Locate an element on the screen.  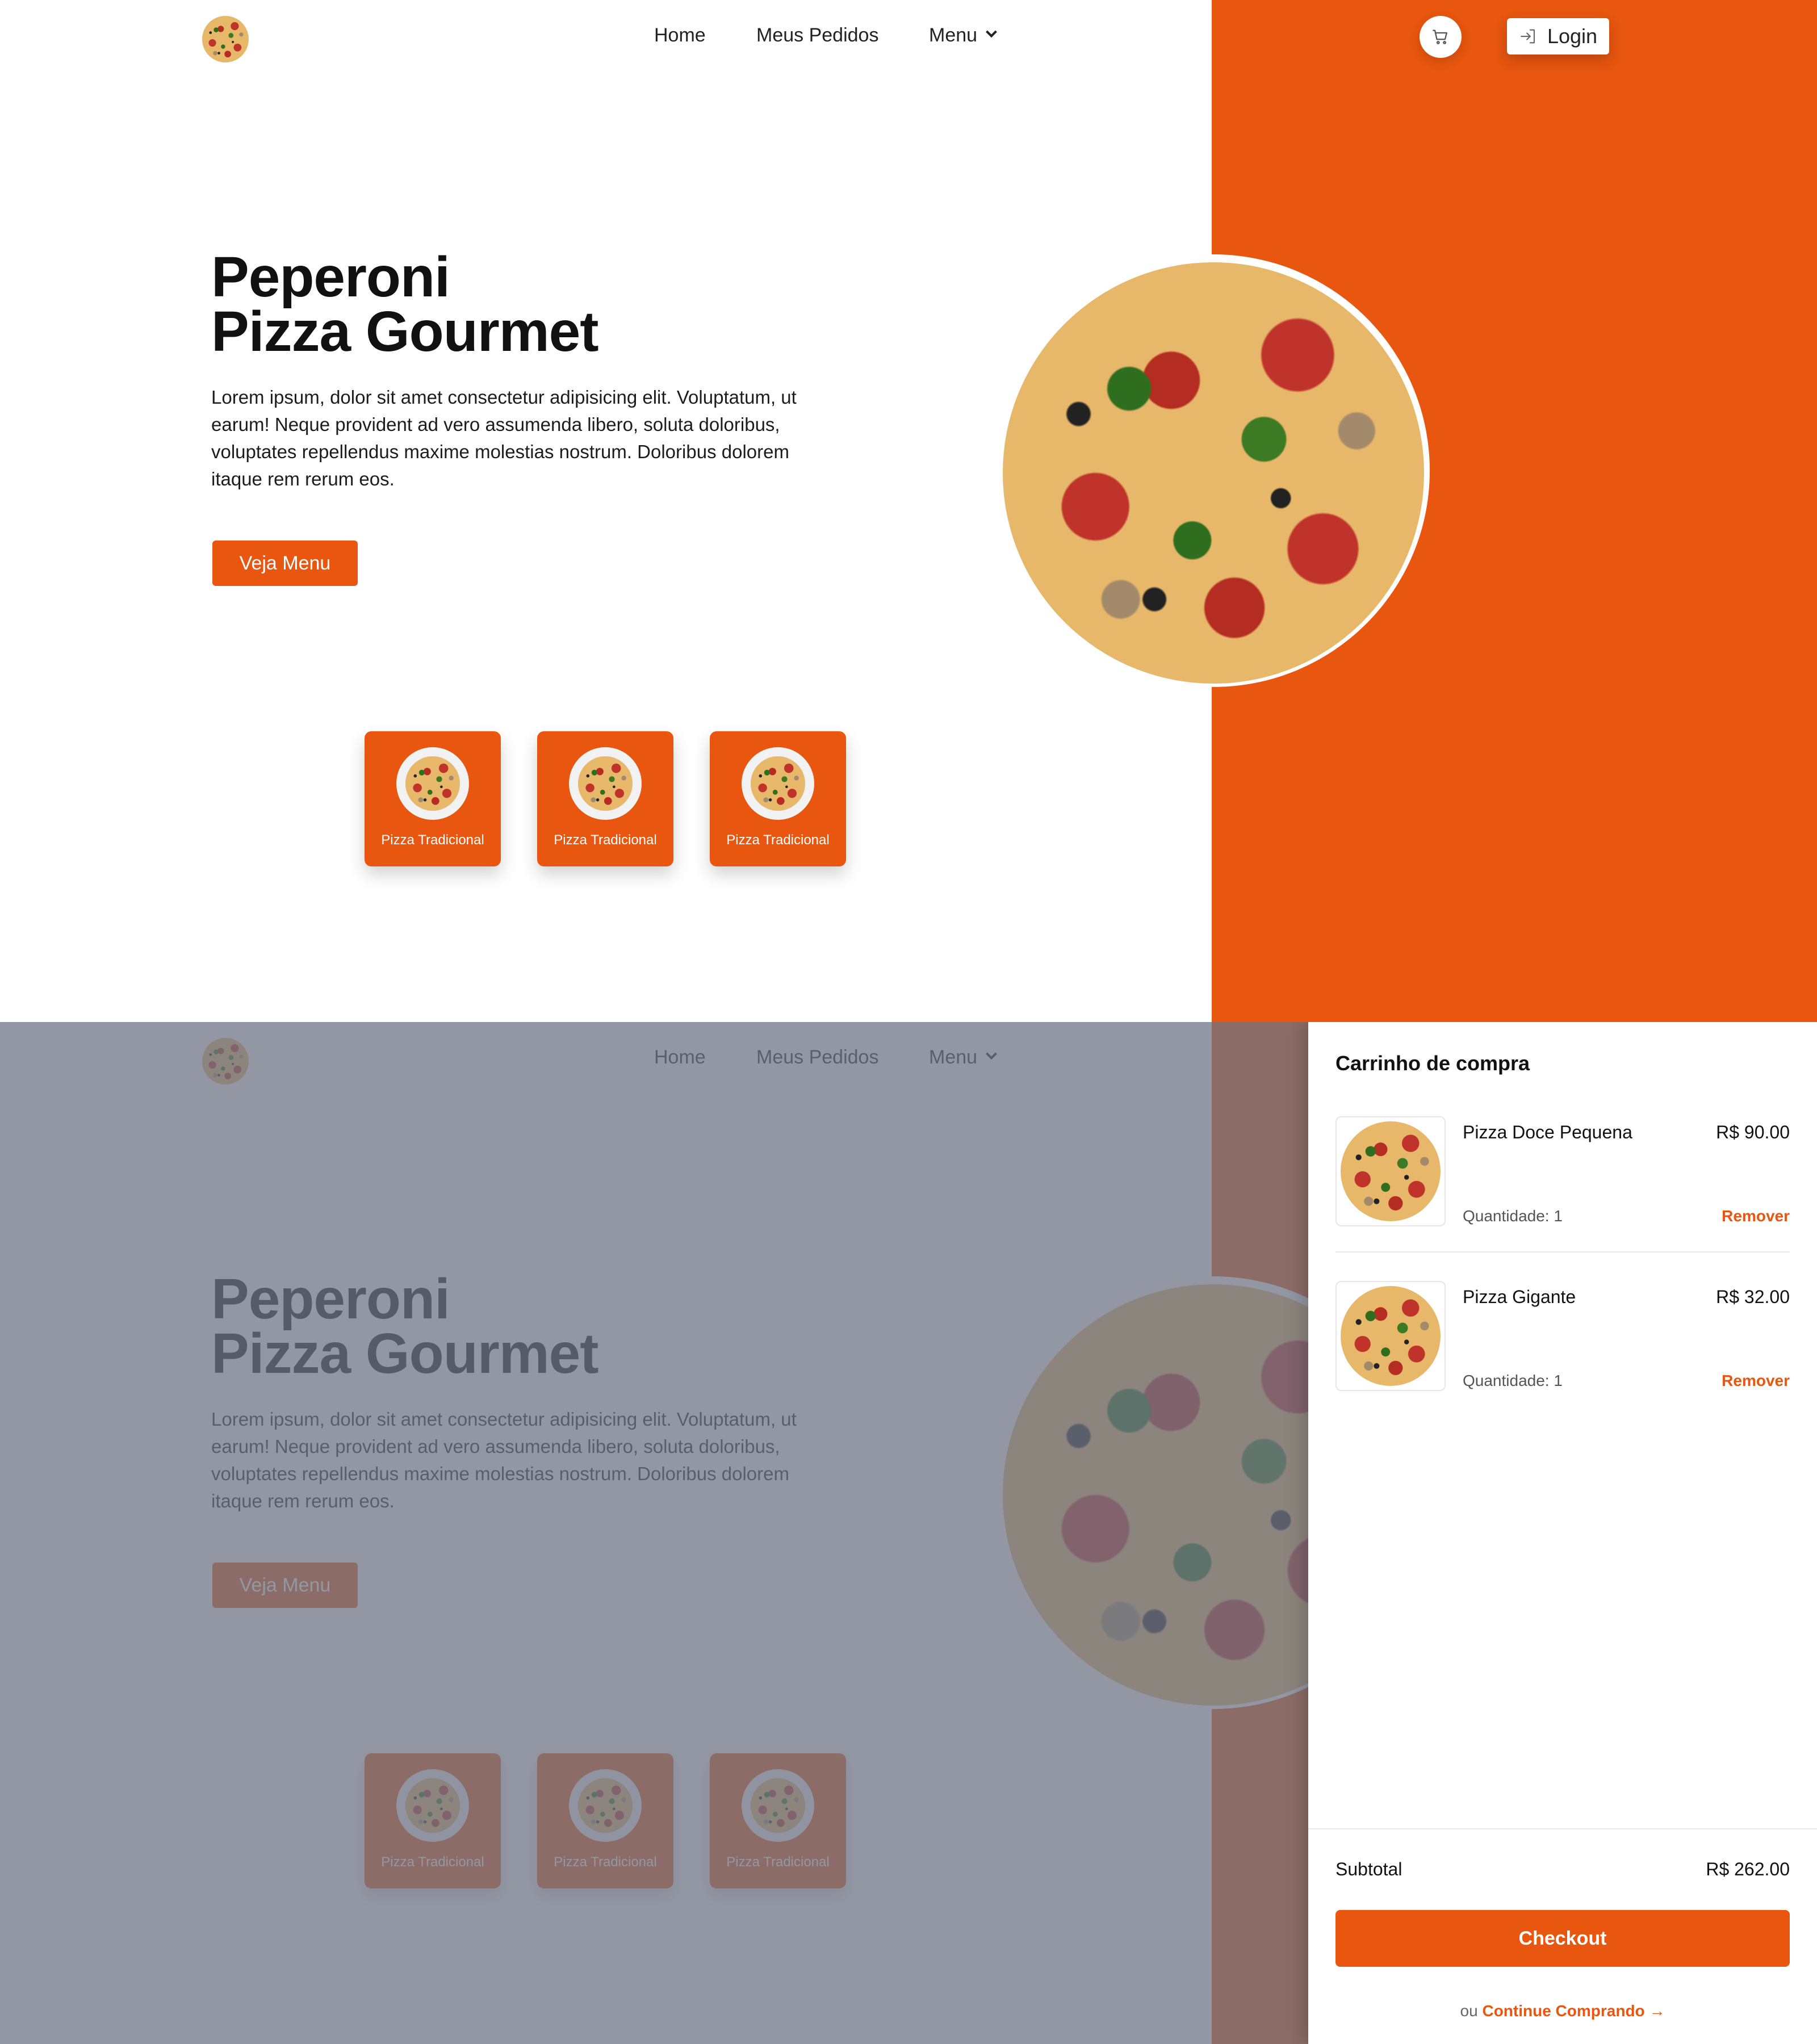
hero-title: Peperoni Pizza Gourmet is located at coordinates (405, 304).